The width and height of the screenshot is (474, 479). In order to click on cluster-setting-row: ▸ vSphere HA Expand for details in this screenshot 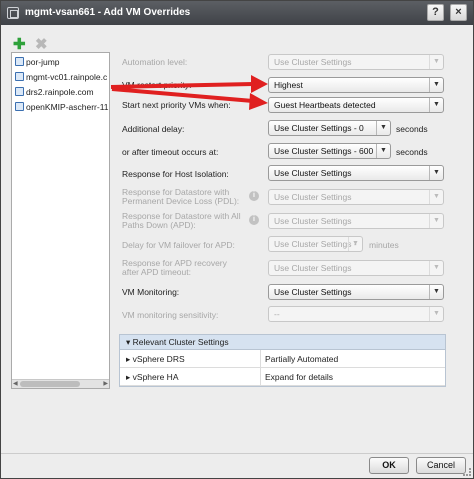, I will do `click(282, 377)`.